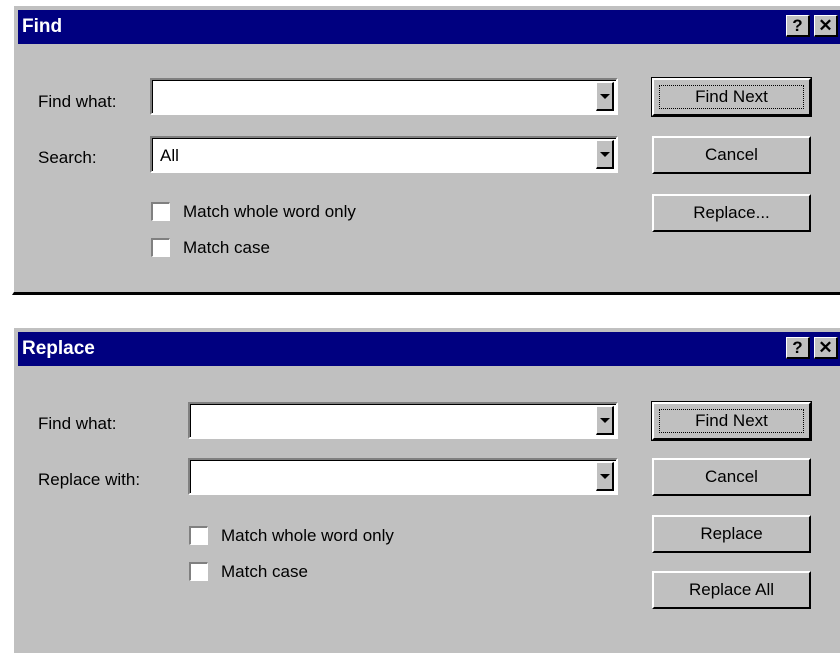 This screenshot has width=840, height=653. Describe the element at coordinates (169, 156) in the screenshot. I see `search-value: All` at that location.